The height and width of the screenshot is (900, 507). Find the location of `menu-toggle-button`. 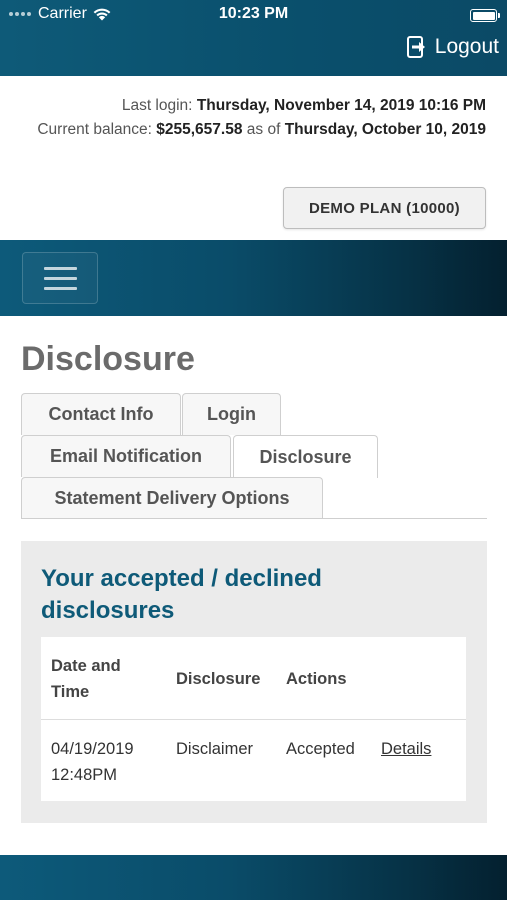

menu-toggle-button is located at coordinates (60, 278).